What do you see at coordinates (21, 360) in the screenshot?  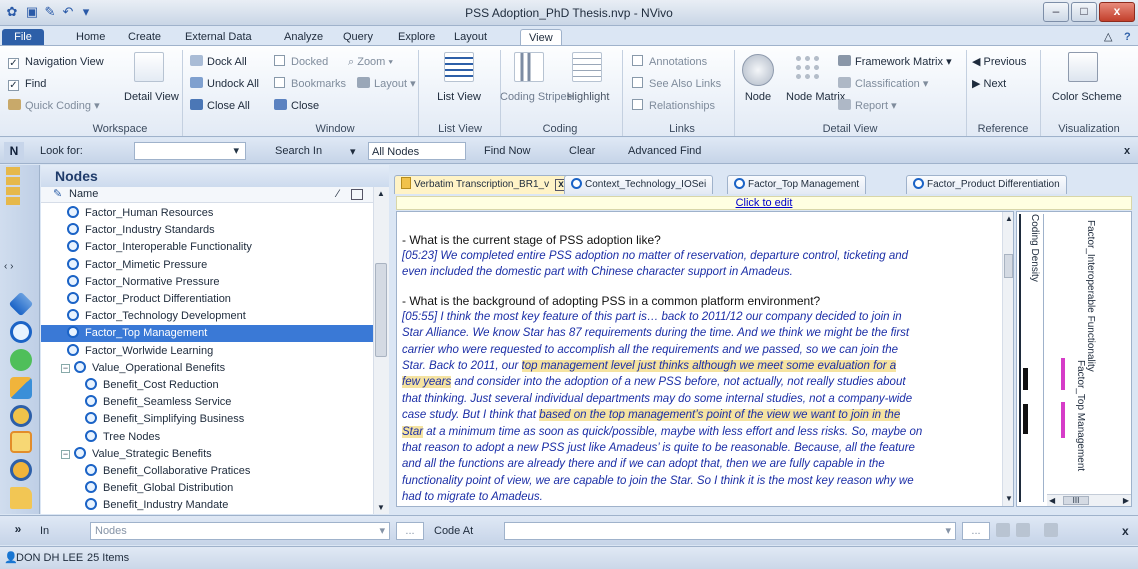 I see `classifications-icon` at bounding box center [21, 360].